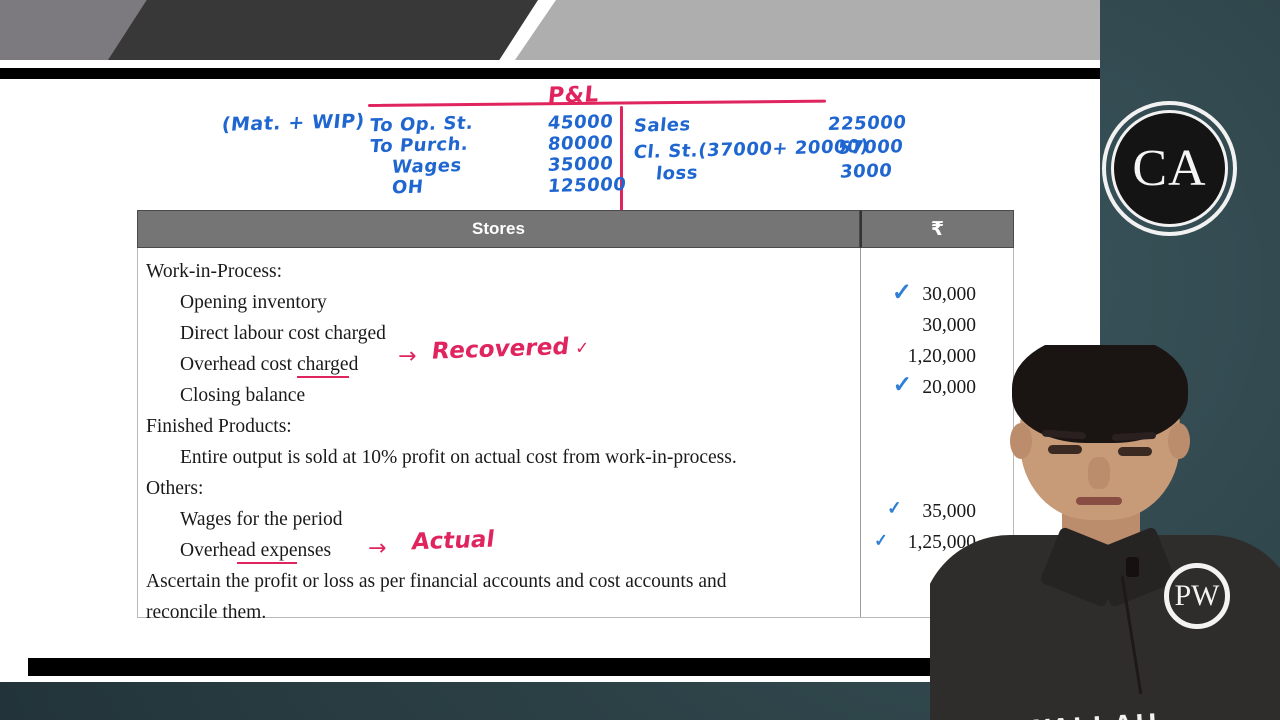 The height and width of the screenshot is (720, 1280). What do you see at coordinates (1132, 567) in the screenshot?
I see `lapel-microphone-icon` at bounding box center [1132, 567].